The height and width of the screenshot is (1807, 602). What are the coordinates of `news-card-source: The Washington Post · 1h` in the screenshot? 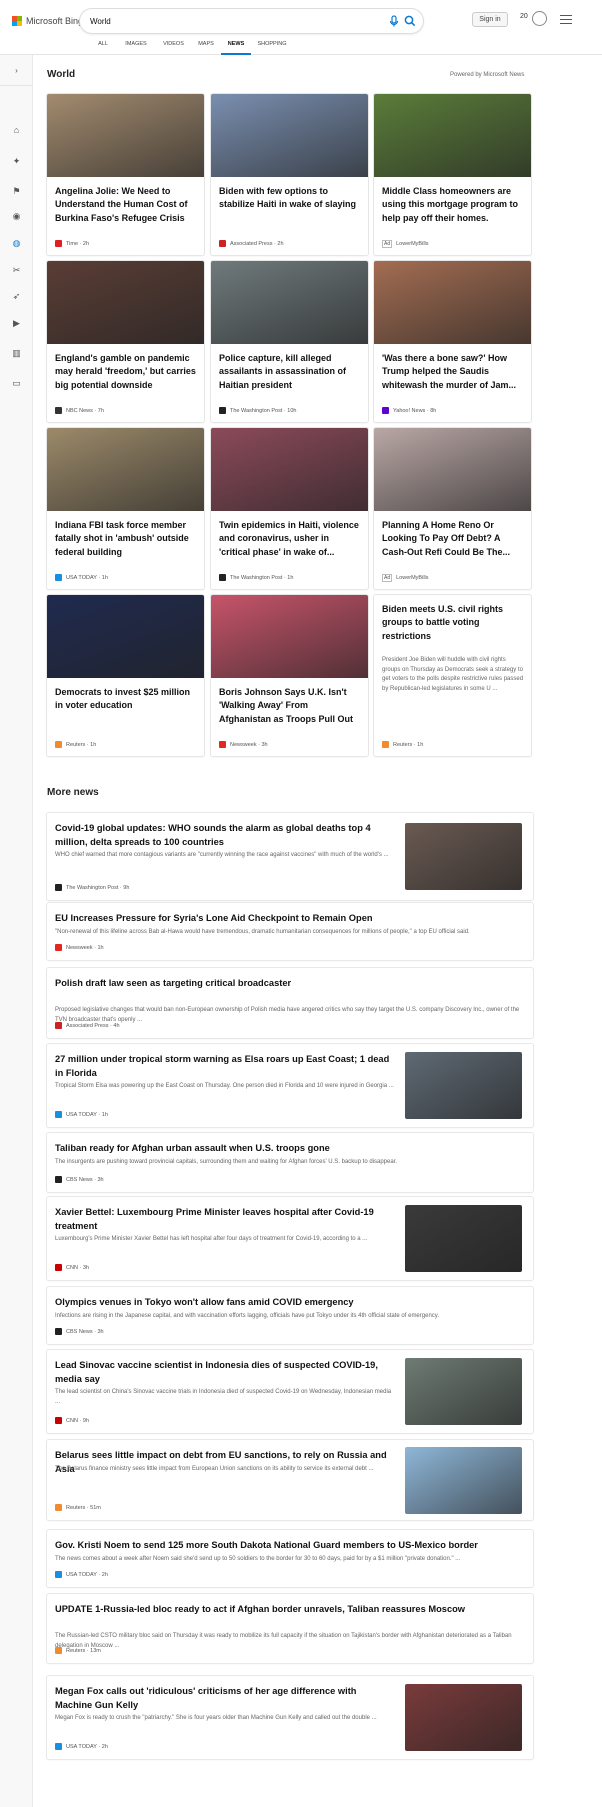 It's located at (256, 577).